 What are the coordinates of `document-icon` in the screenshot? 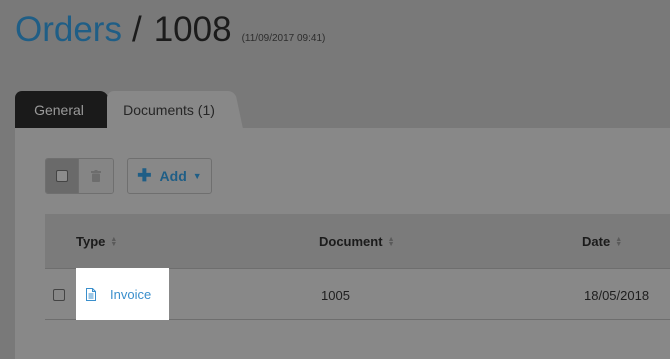 It's located at (91, 294).